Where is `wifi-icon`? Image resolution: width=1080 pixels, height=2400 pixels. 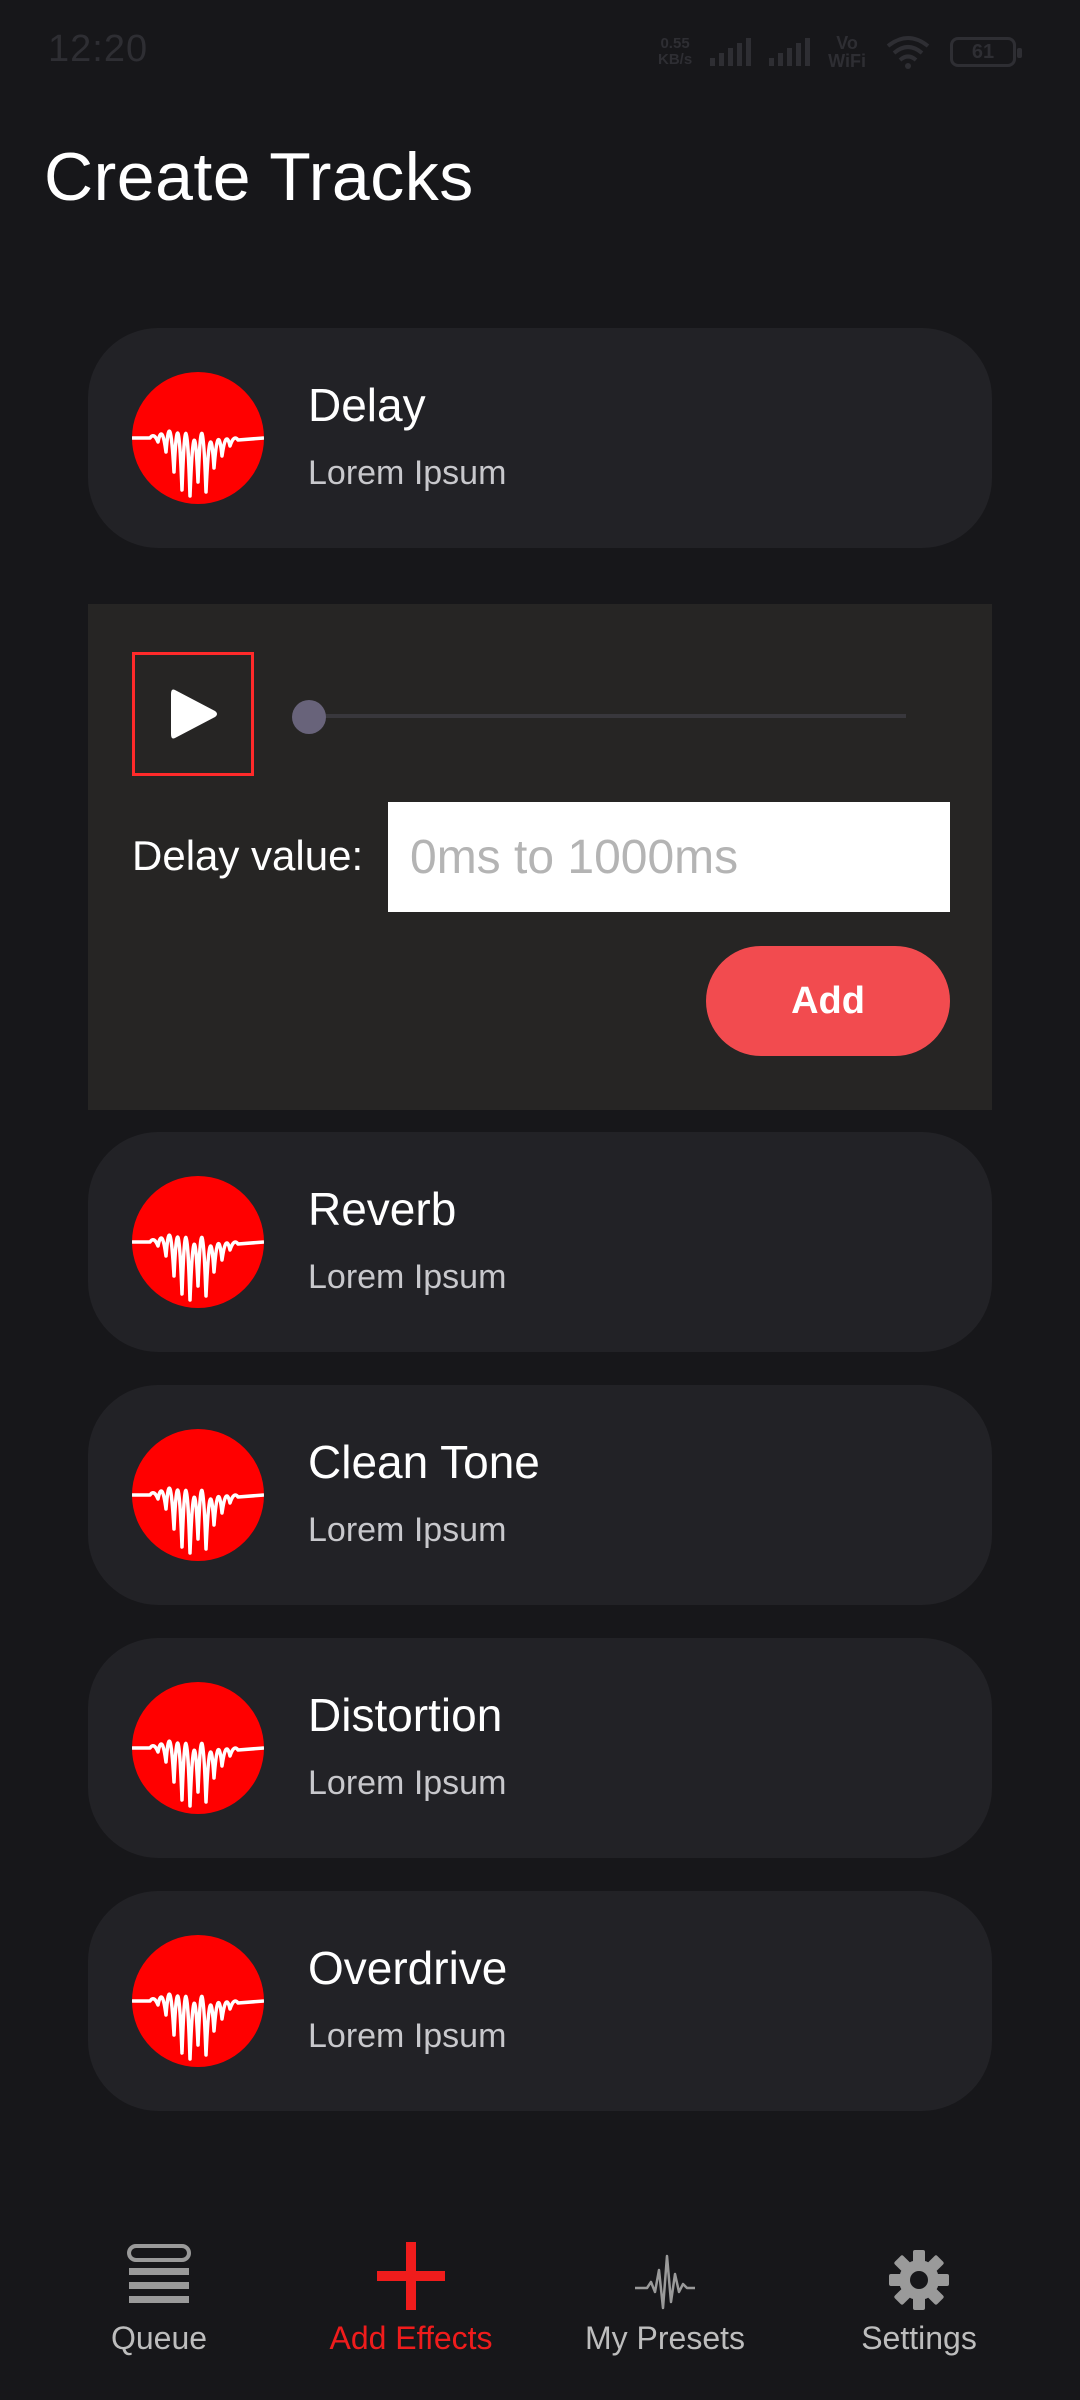 wifi-icon is located at coordinates (908, 52).